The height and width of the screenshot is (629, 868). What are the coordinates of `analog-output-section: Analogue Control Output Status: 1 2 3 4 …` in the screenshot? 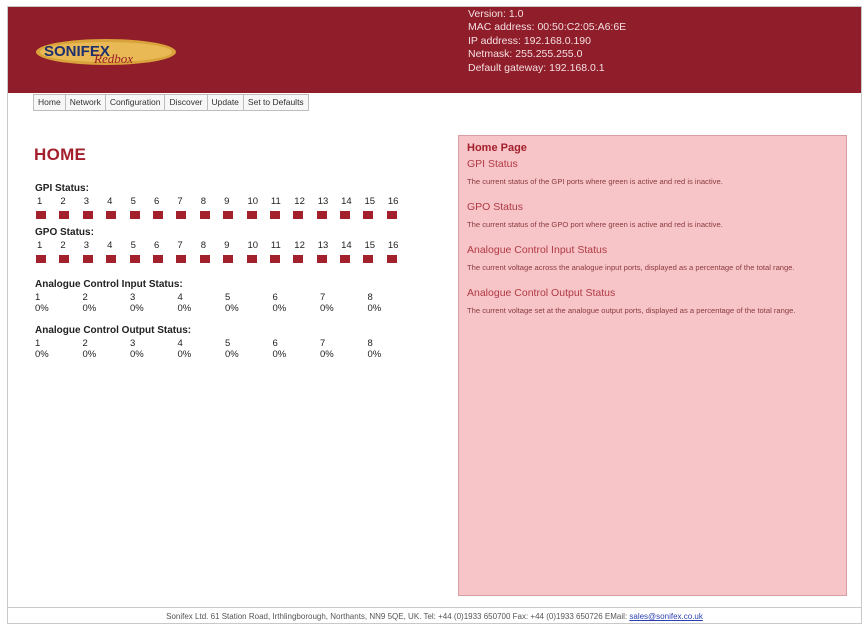 It's located at (225, 342).